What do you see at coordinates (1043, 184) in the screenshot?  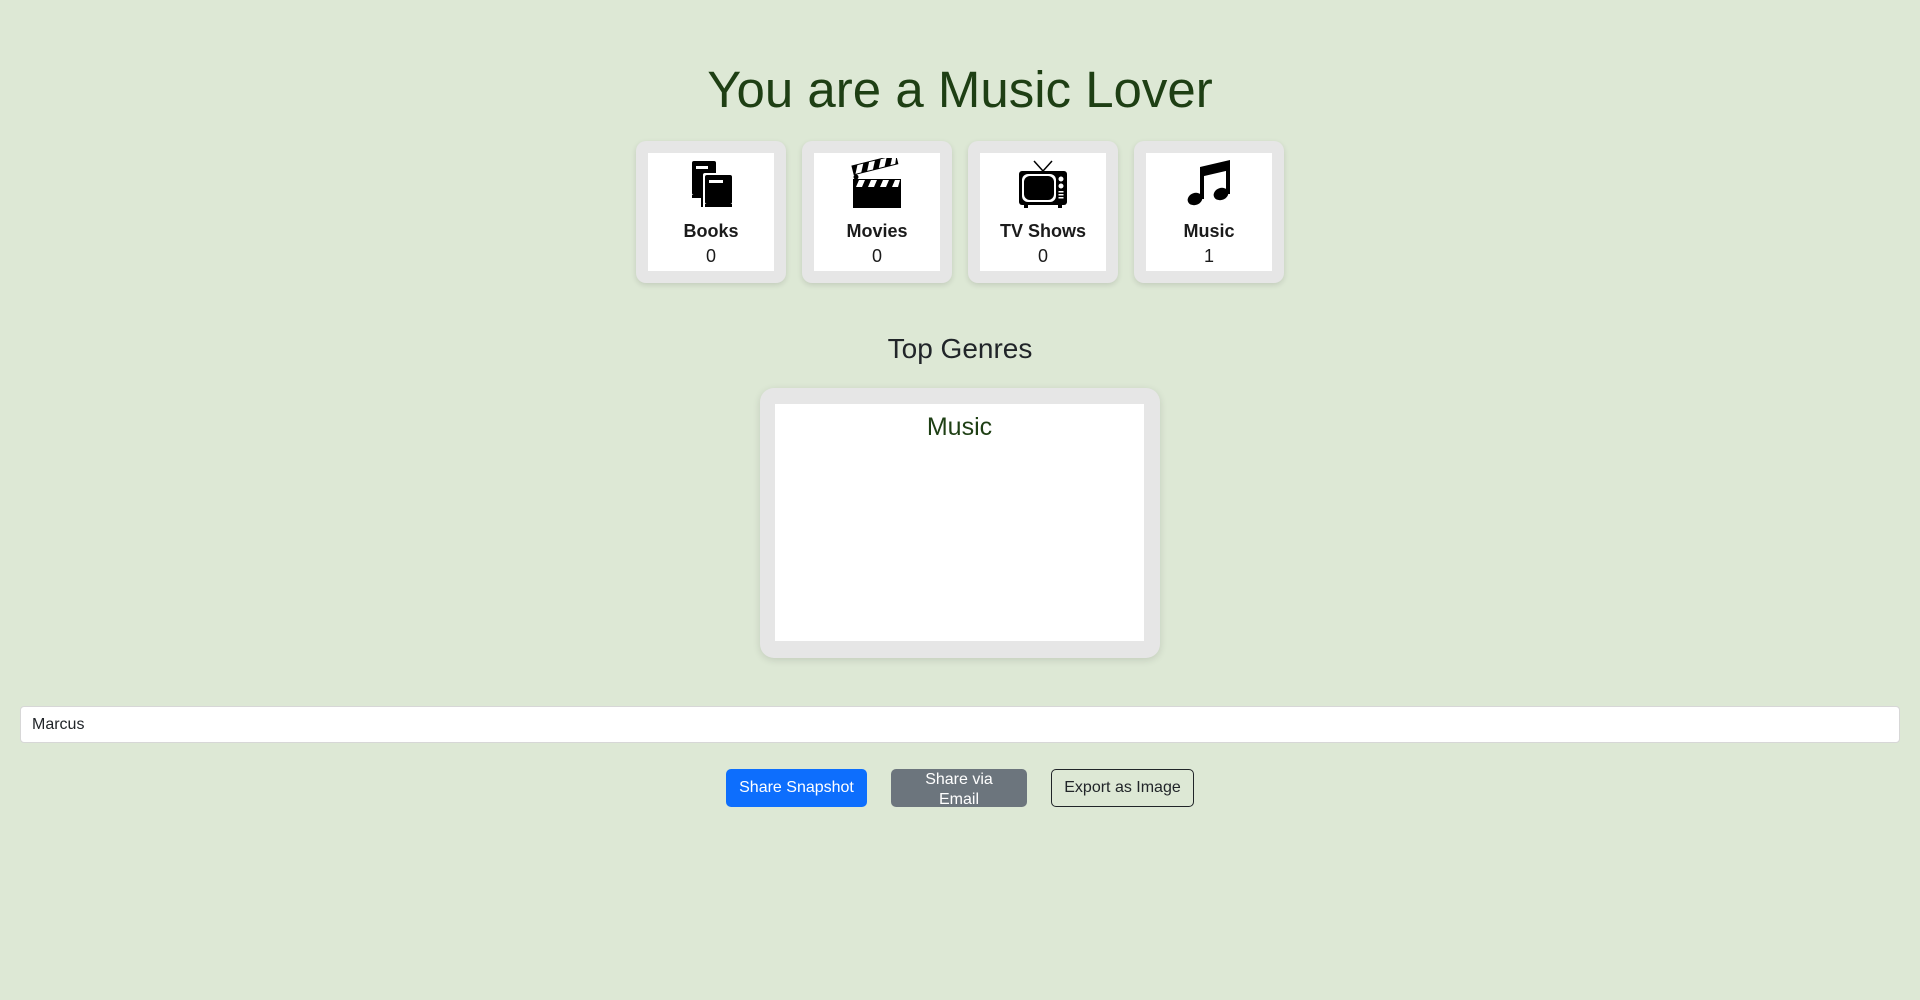 I see `tv-icon` at bounding box center [1043, 184].